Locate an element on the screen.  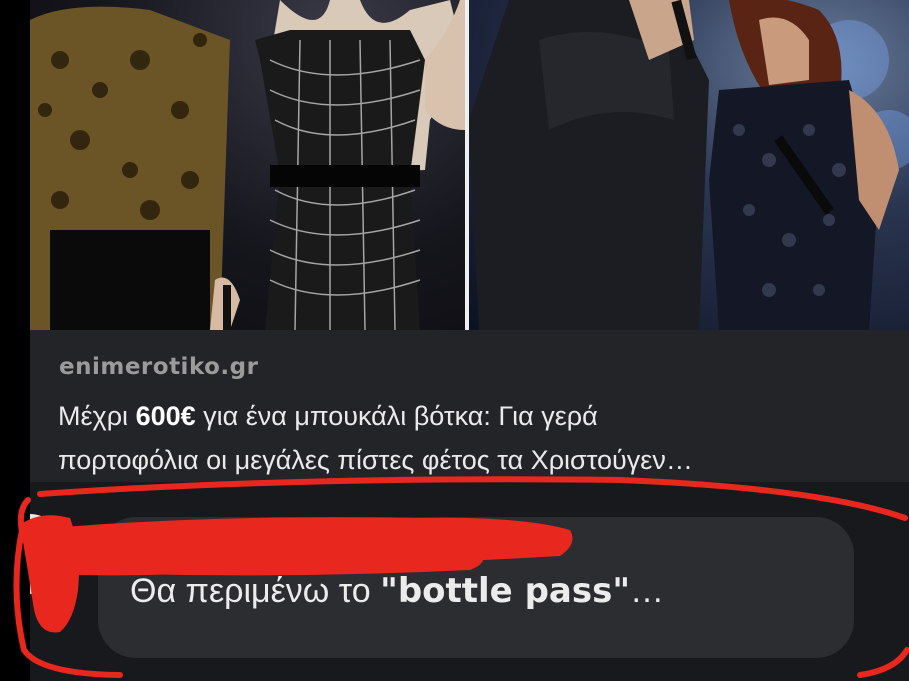
title-price: 600€ is located at coordinates (165, 416).